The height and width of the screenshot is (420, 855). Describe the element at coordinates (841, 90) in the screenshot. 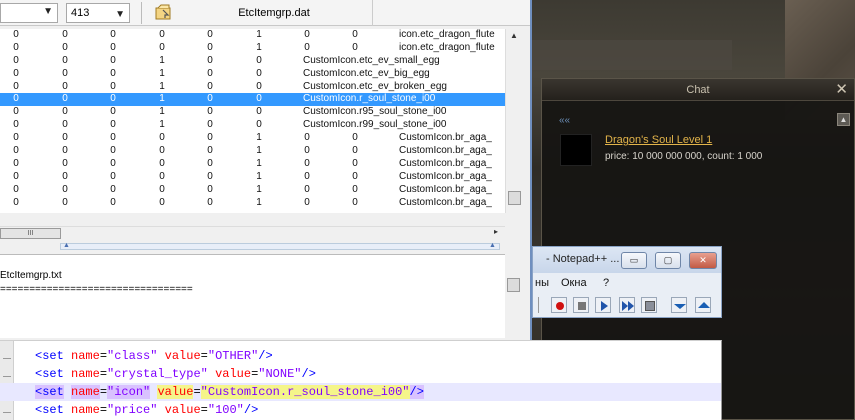

I see `chat-close-icon: ✕` at that location.